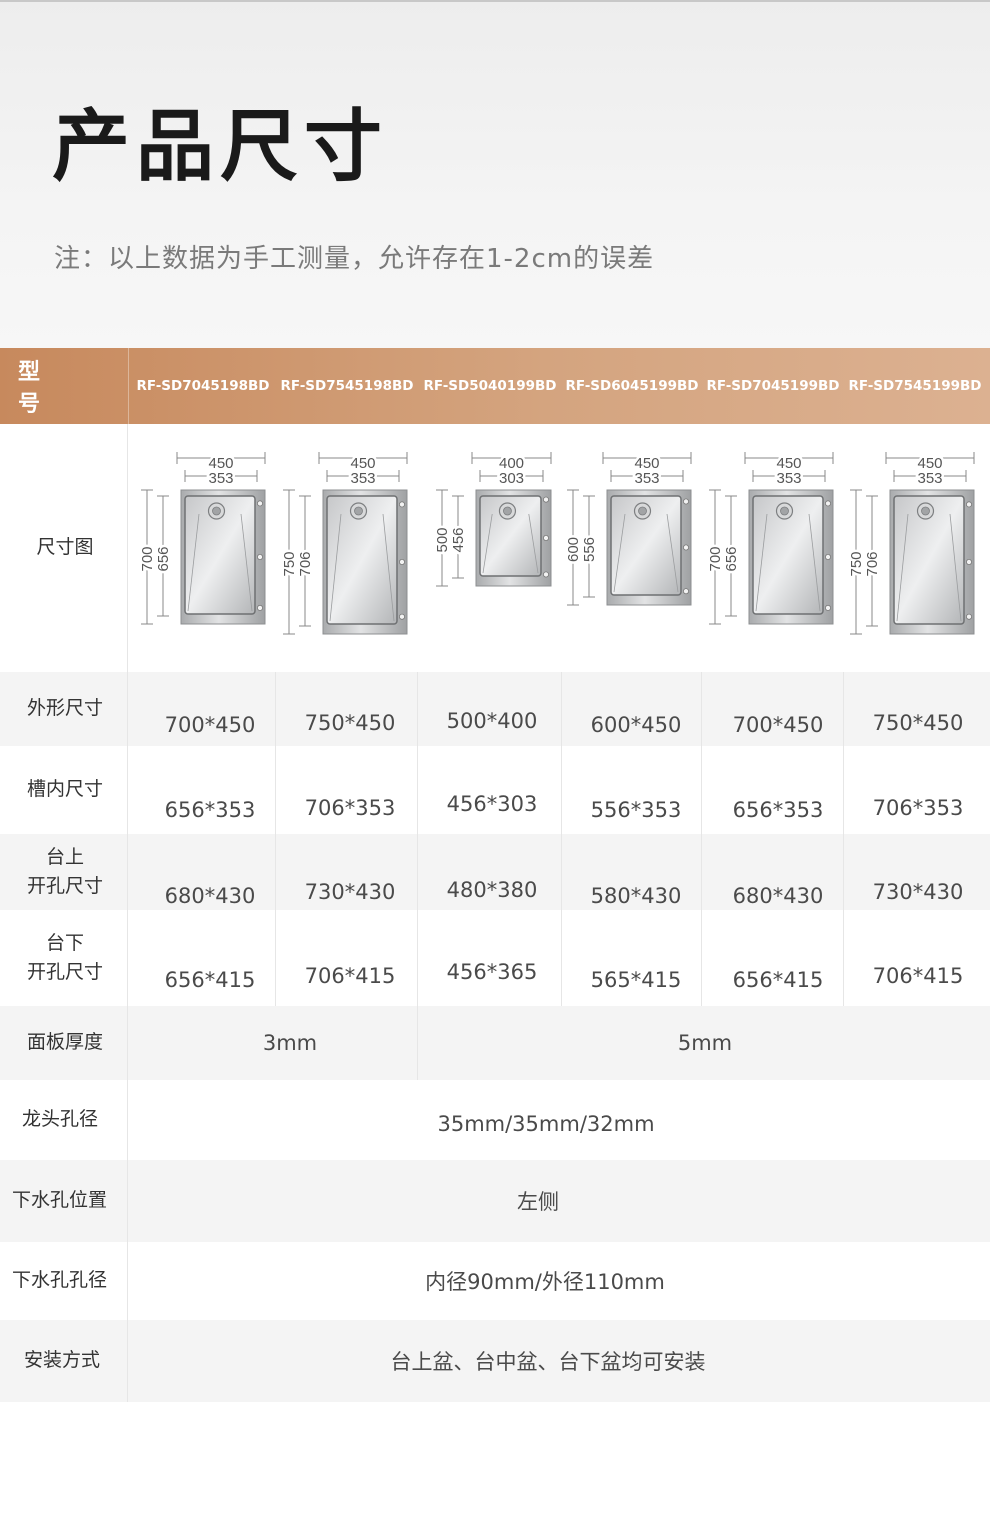 The height and width of the screenshot is (1517, 990). Describe the element at coordinates (62, 1360) in the screenshot. I see `row-label: 安装方式` at that location.